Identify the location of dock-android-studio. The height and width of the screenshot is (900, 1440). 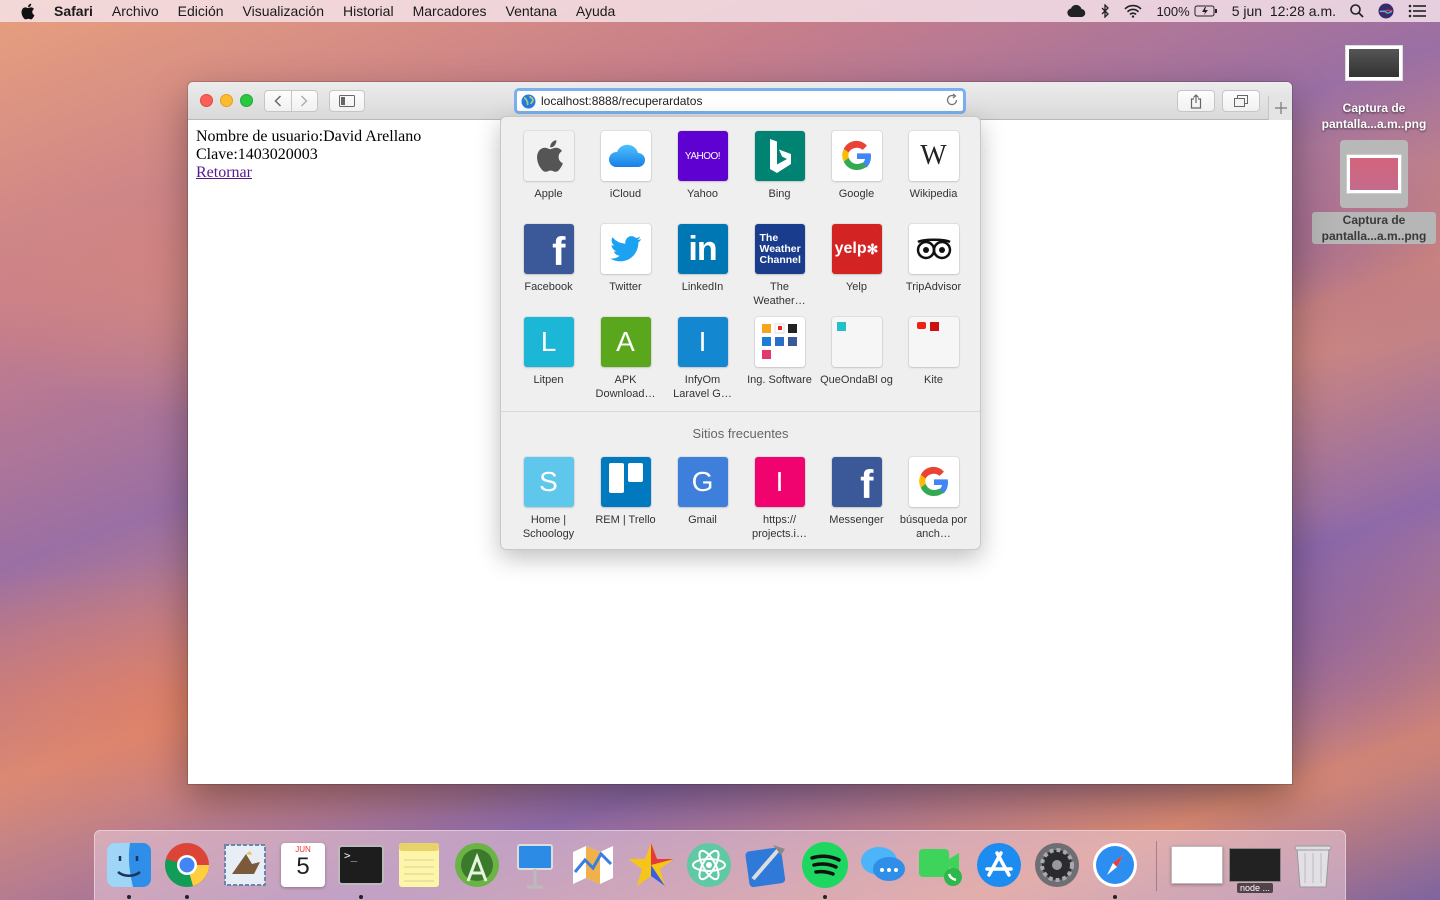
(477, 865).